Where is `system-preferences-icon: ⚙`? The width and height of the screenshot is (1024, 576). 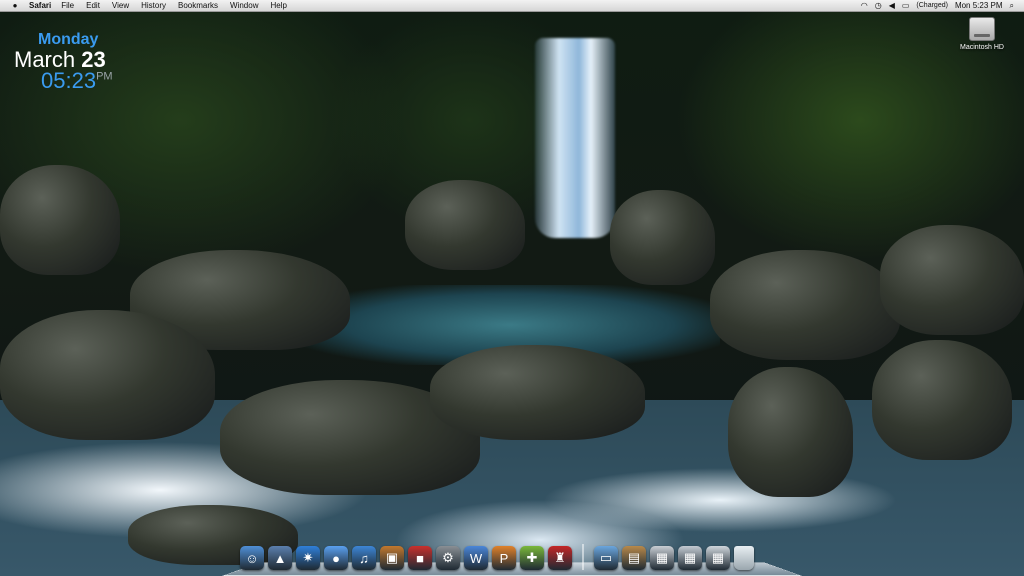
system-preferences-icon: ⚙ is located at coordinates (448, 558).